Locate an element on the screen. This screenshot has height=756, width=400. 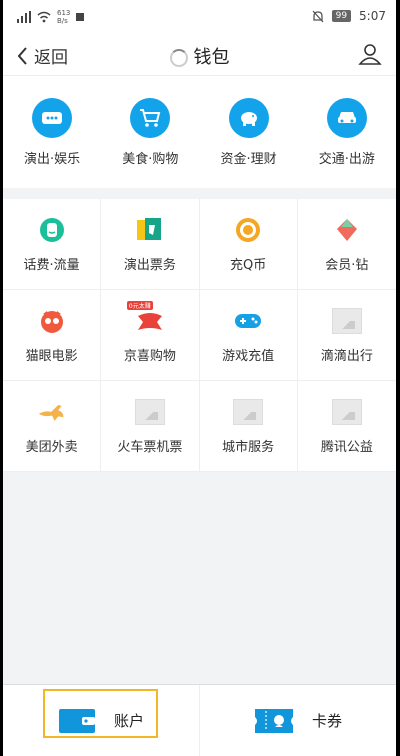
service-label: 京喜购物 is located at coordinates (149, 356).